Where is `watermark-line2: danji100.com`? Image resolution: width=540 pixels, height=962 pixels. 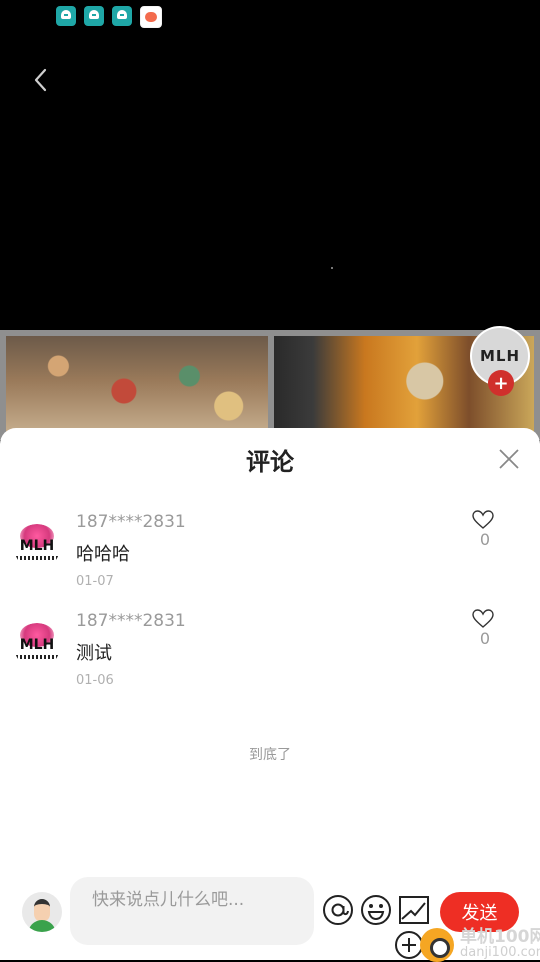 watermark-line2: danji100.com is located at coordinates (500, 952).